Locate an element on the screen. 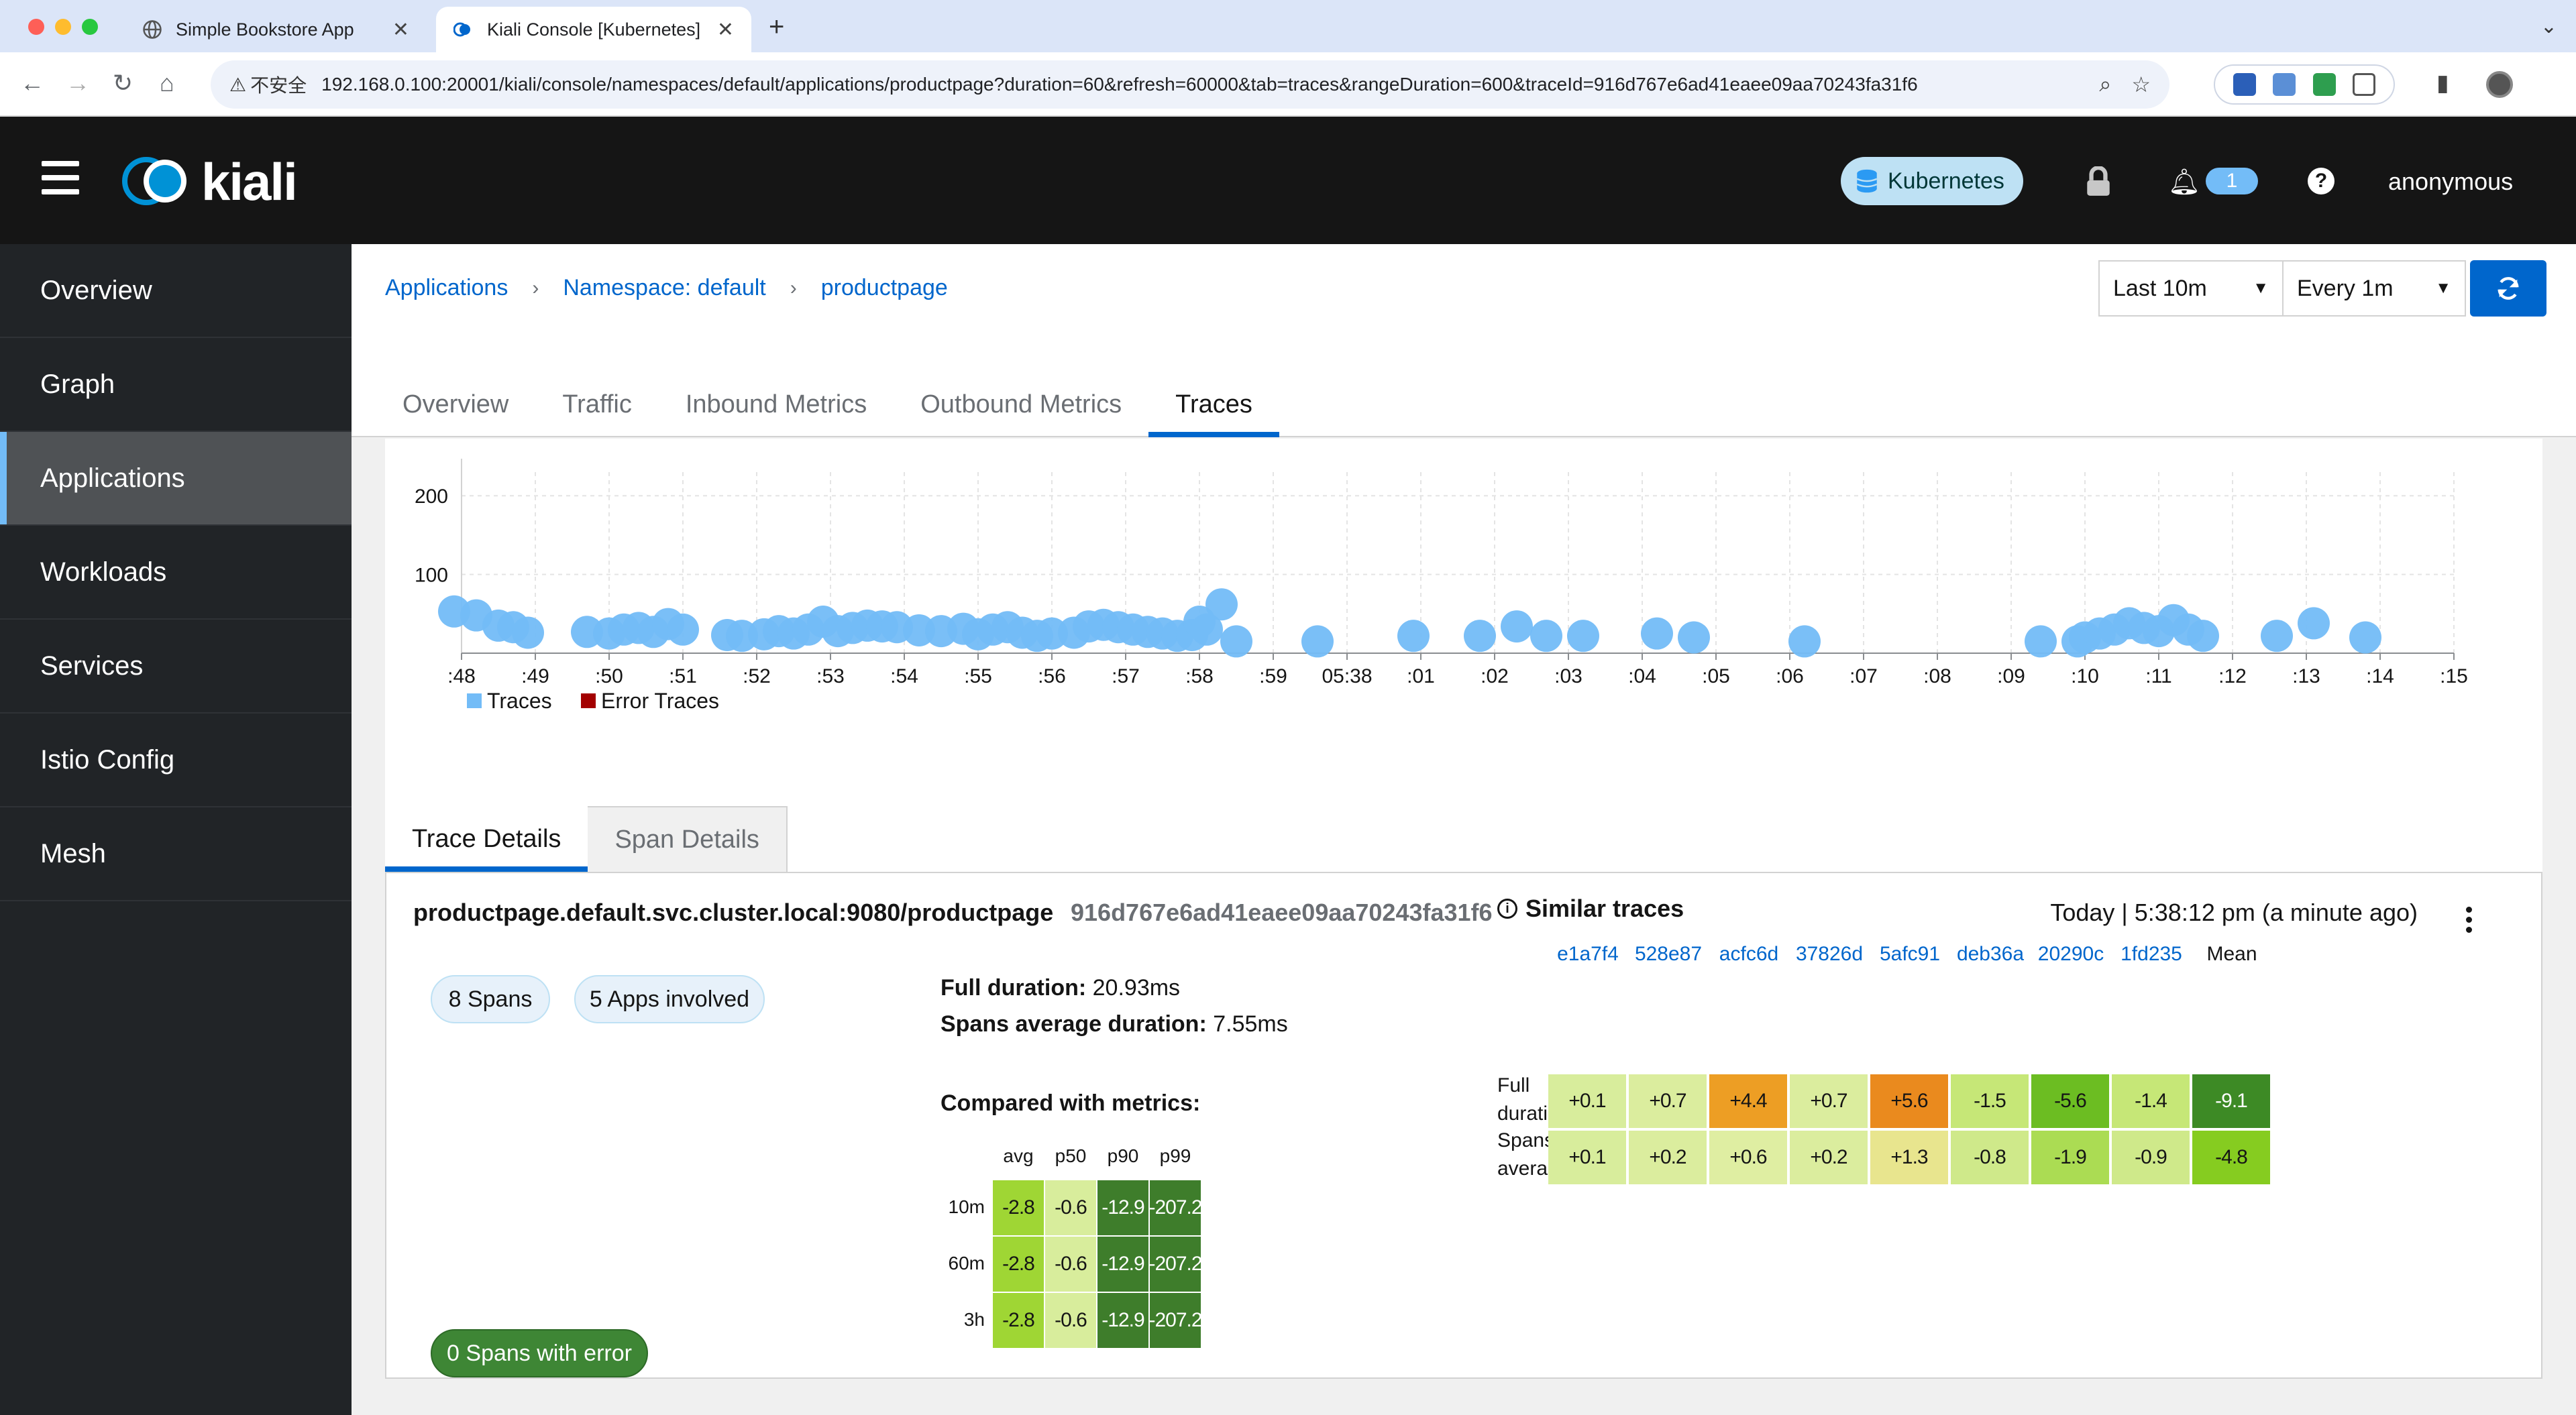 The image size is (2576, 1415). x-tick-label: :59 is located at coordinates (1273, 676).